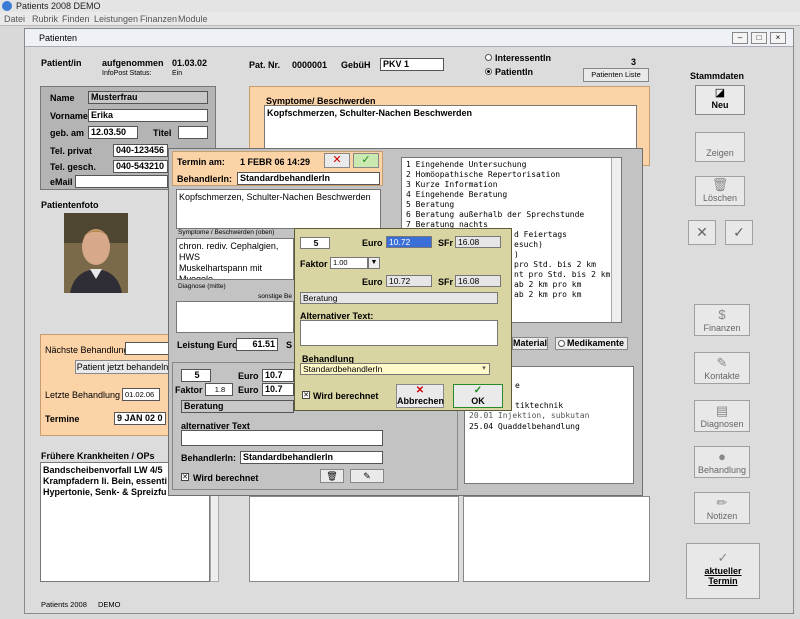  I want to click on menu-finanzen: Finanzen, so click(158, 19).